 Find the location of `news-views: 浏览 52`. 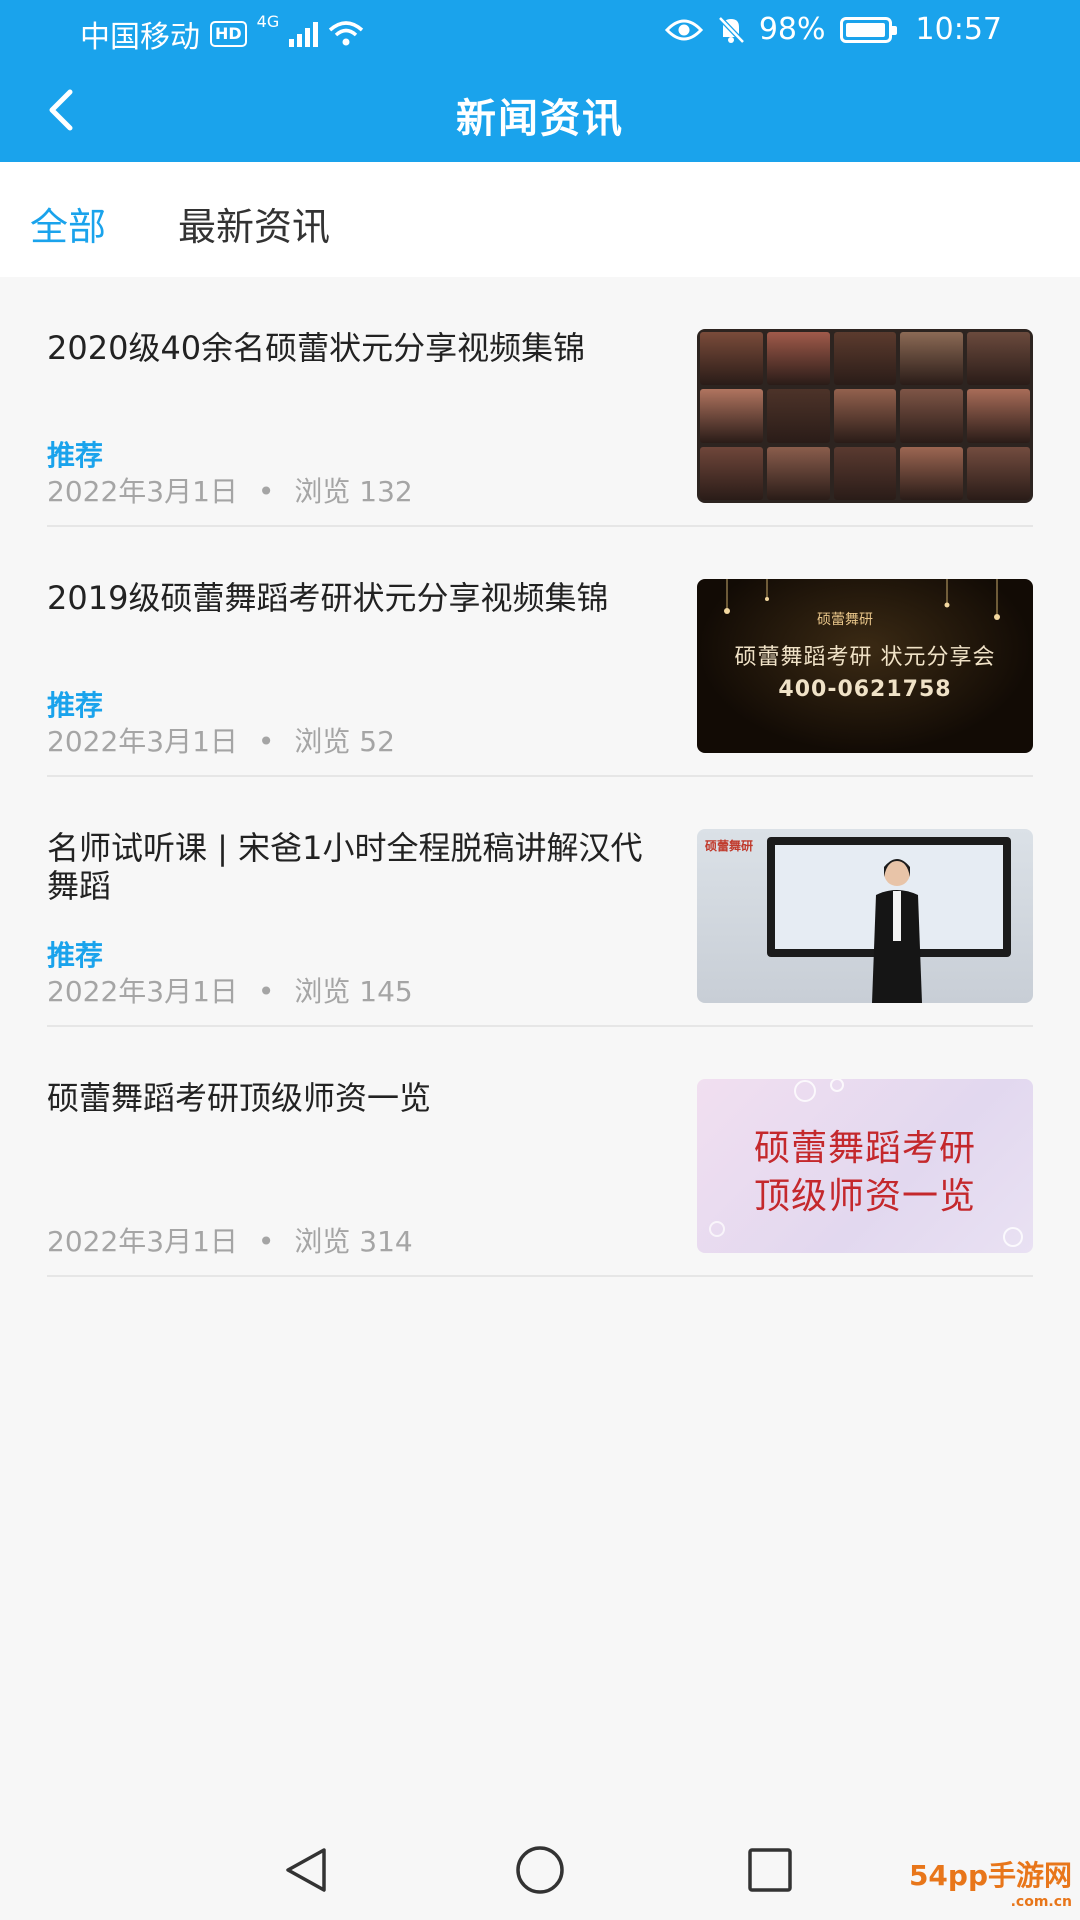

news-views: 浏览 52 is located at coordinates (344, 741).